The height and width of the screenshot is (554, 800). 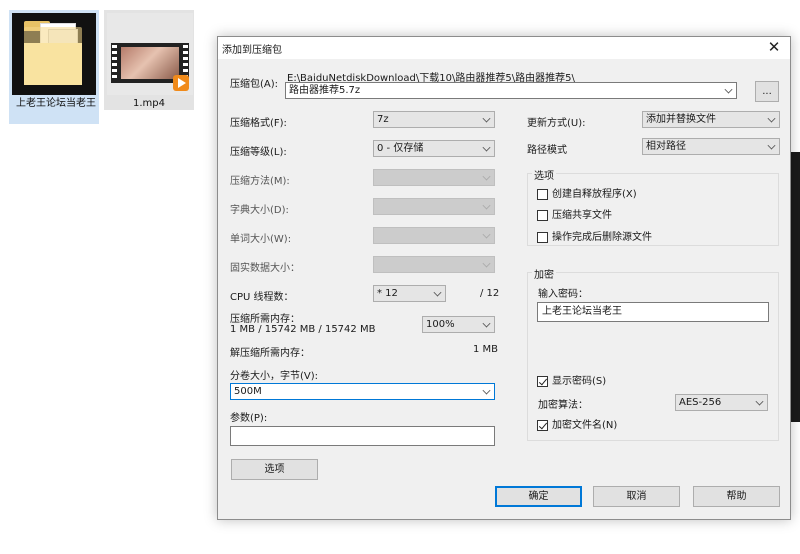 I want to click on desktop-video-item: 1.mp4, so click(x=149, y=60).